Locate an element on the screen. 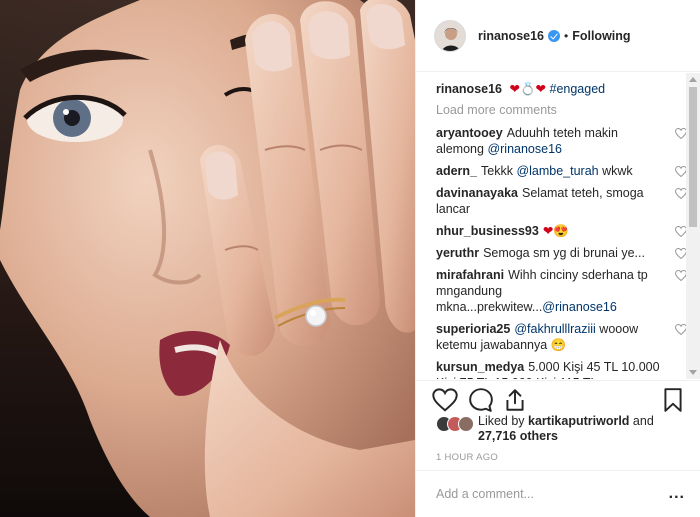 This screenshot has height=517, width=700. likes-count: 27,716 others is located at coordinates (518, 436).